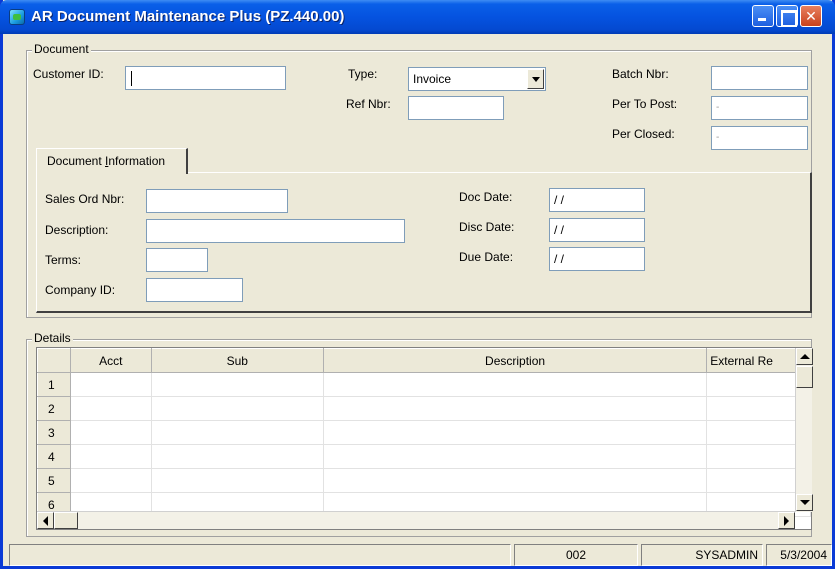 The height and width of the screenshot is (569, 835). I want to click on text-caret, so click(131, 78).